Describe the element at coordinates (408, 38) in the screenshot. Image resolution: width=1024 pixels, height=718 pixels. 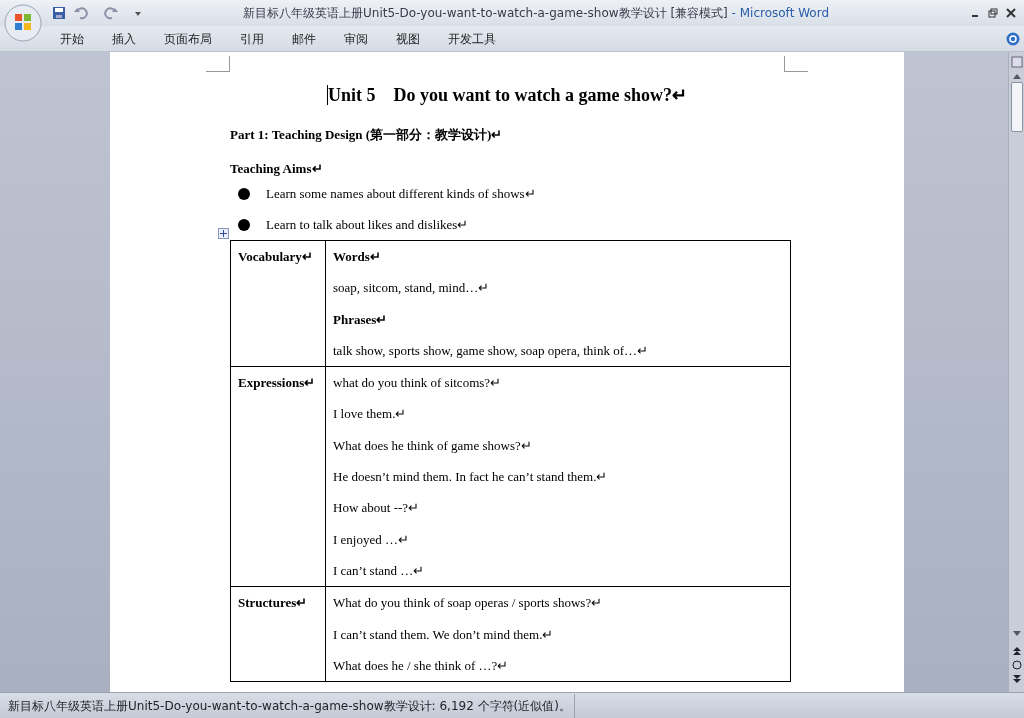
I see `ribbon-tab: 视图` at that location.